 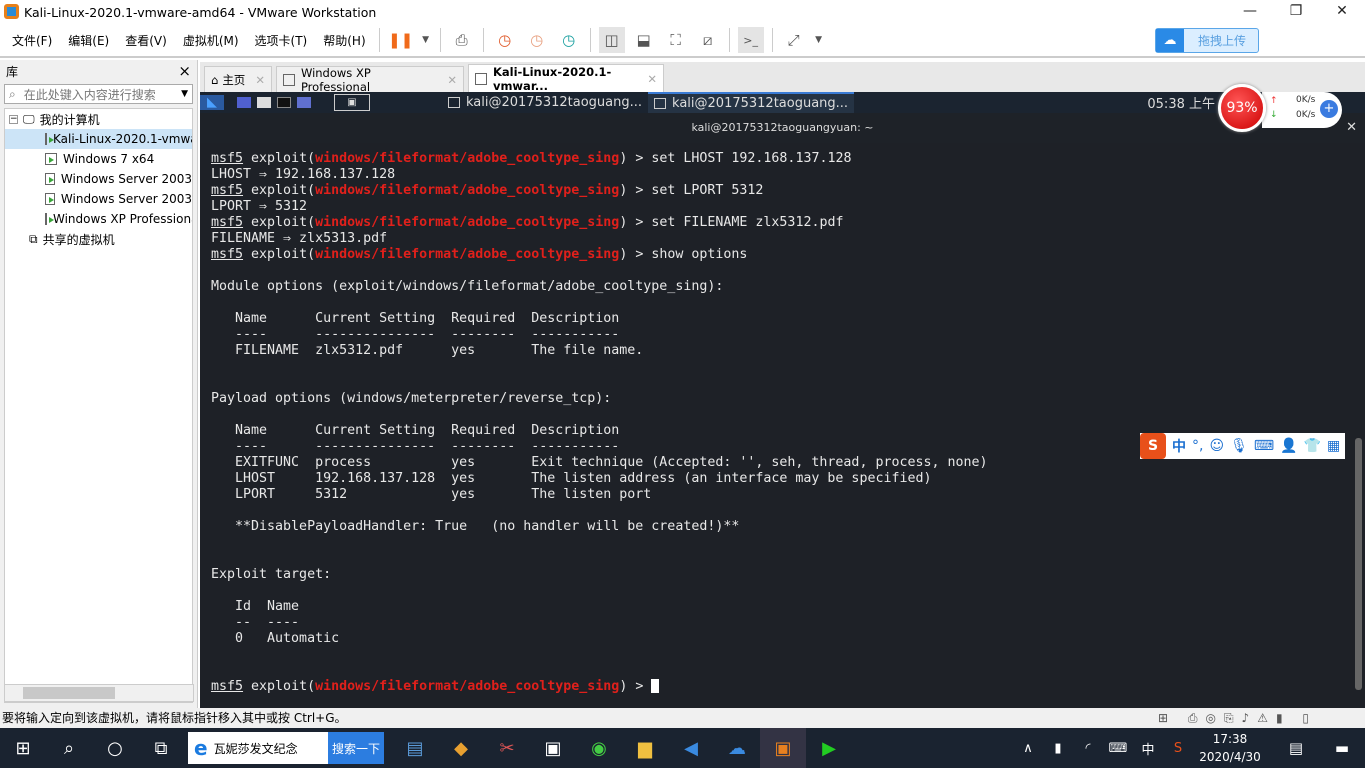 I want to click on prompt-module: windows/fileformat/adobe_cooltype_sing, so click(x=467, y=254).